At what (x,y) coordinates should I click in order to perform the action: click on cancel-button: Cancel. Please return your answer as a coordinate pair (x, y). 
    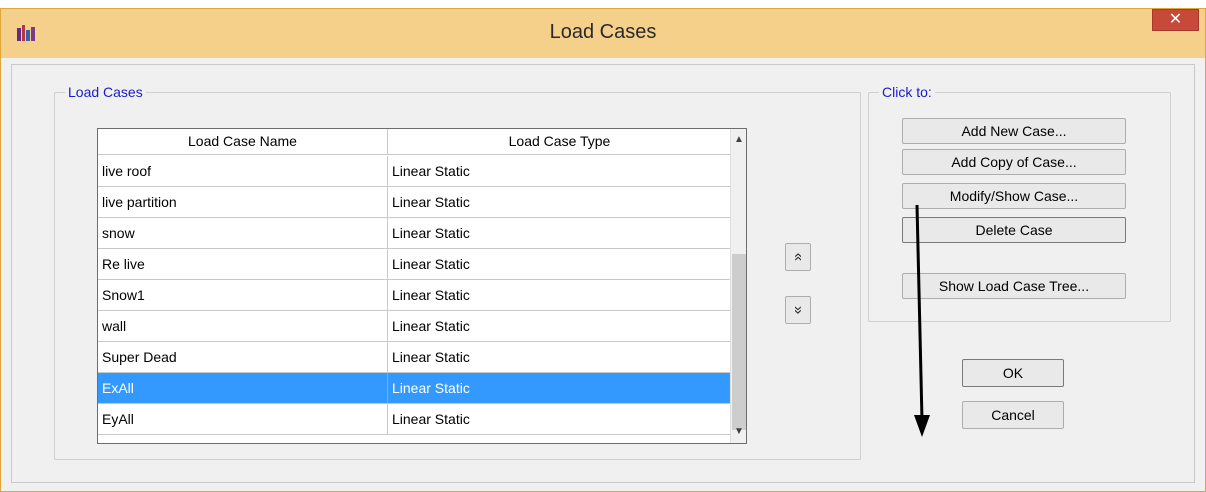
    Looking at the image, I should click on (1013, 415).